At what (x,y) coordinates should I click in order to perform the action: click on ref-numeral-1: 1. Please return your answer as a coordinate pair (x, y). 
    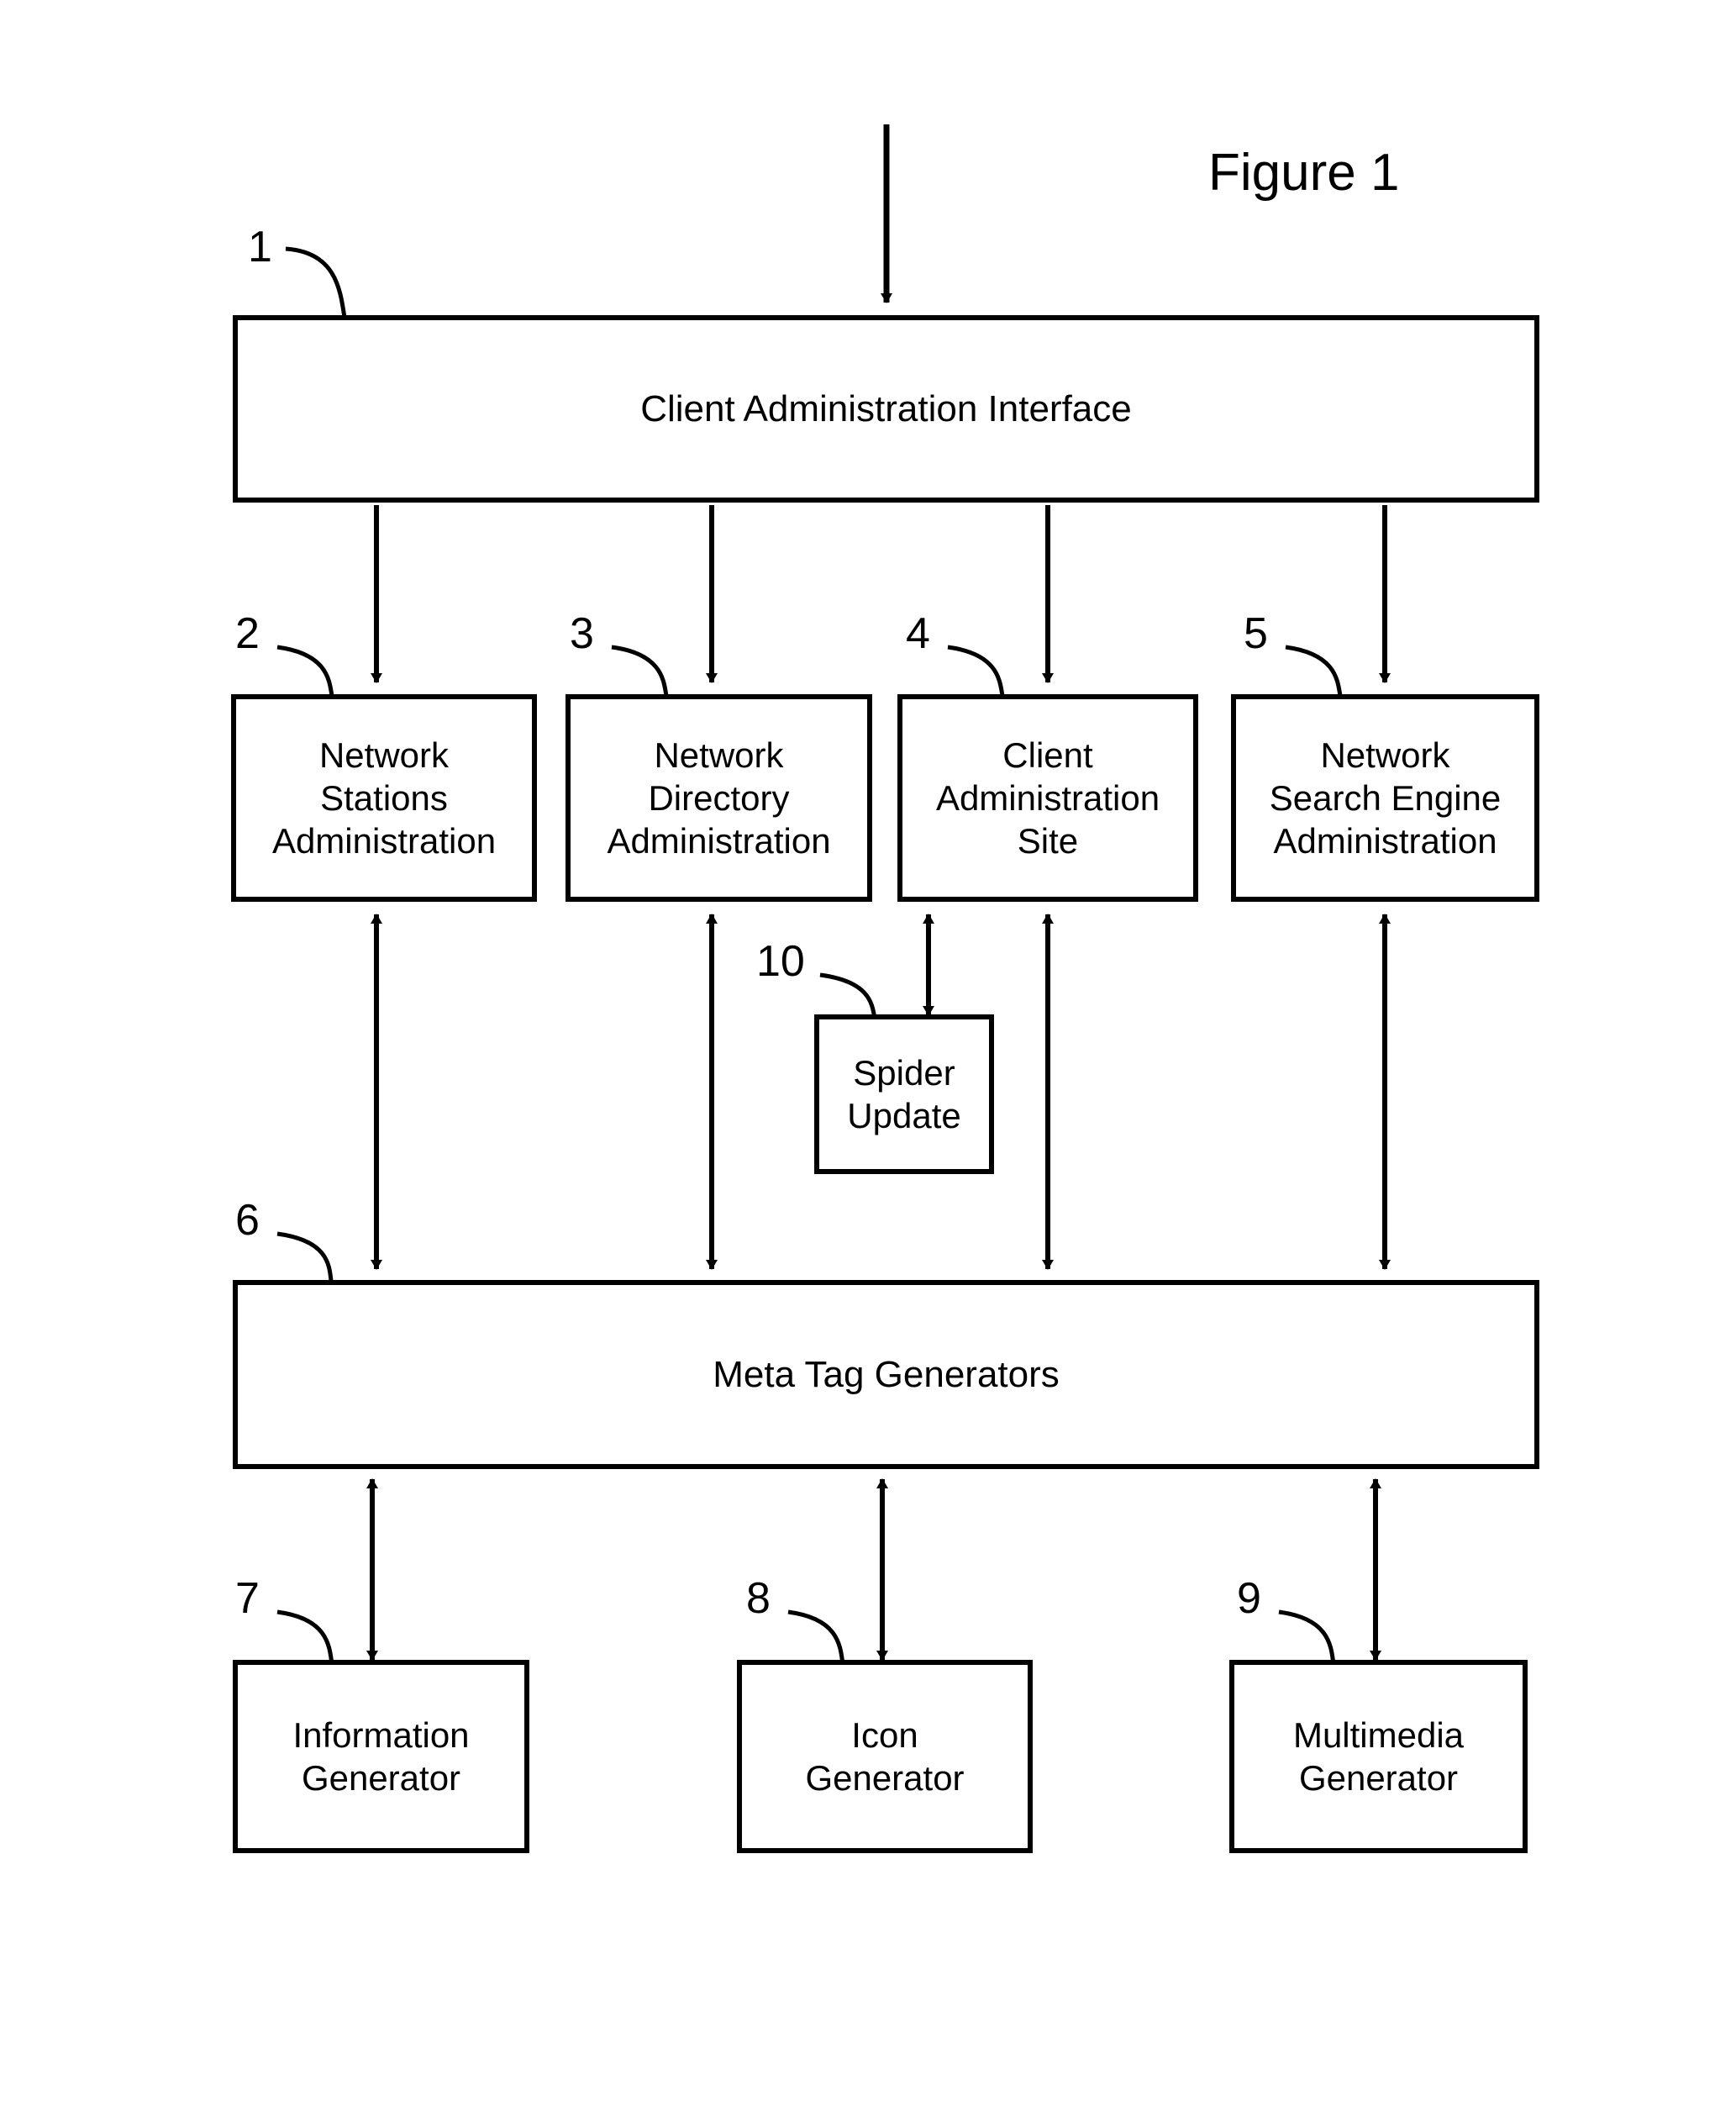
    Looking at the image, I should click on (260, 247).